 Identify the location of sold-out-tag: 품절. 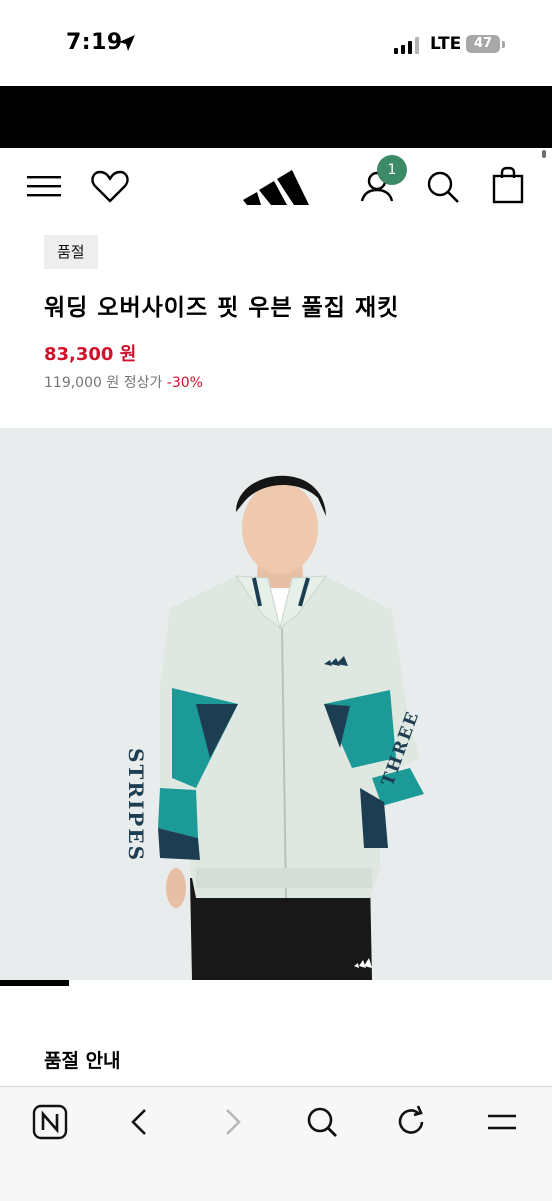
(71, 252).